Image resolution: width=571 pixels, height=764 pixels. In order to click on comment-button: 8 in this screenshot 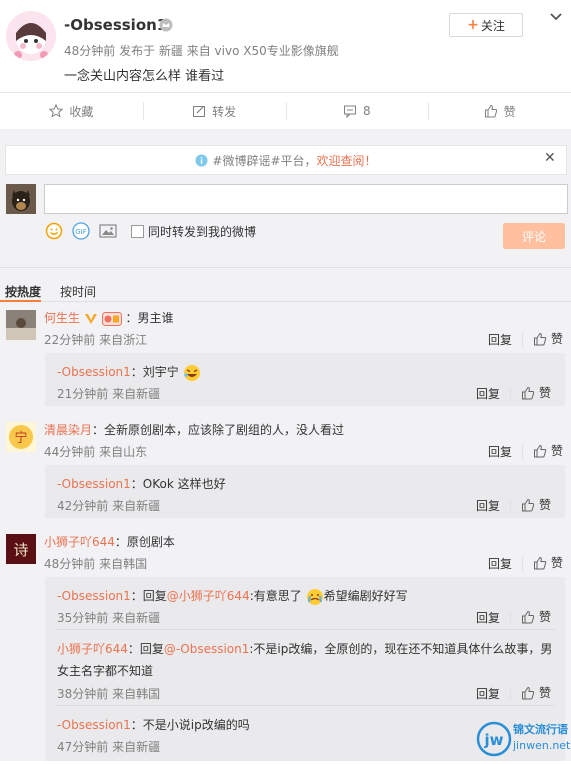, I will do `click(357, 111)`.